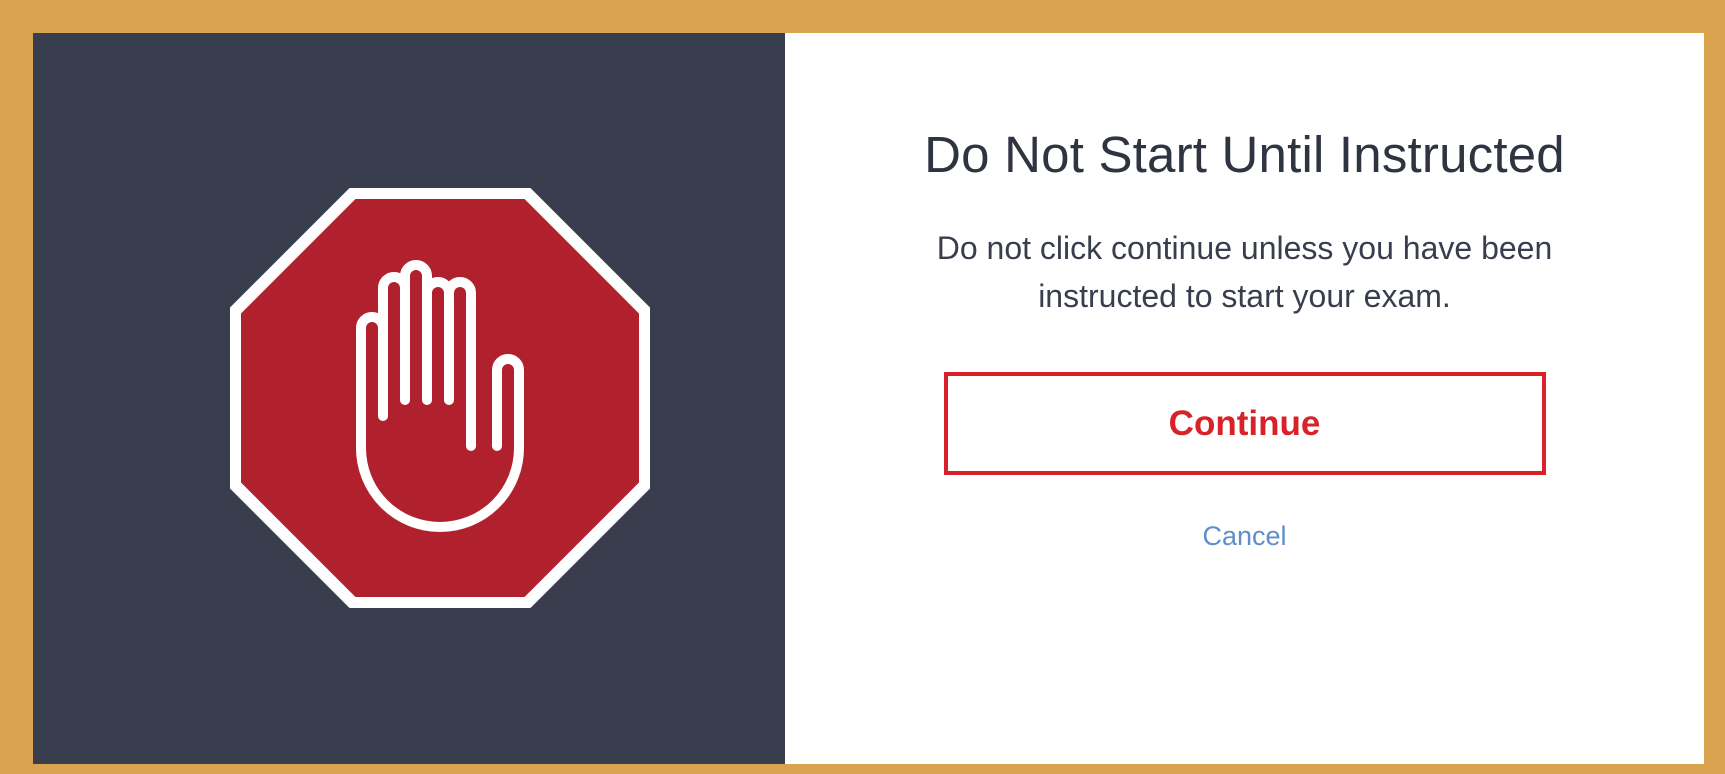  Describe the element at coordinates (1244, 536) in the screenshot. I see `cancel-link: Cancel` at that location.